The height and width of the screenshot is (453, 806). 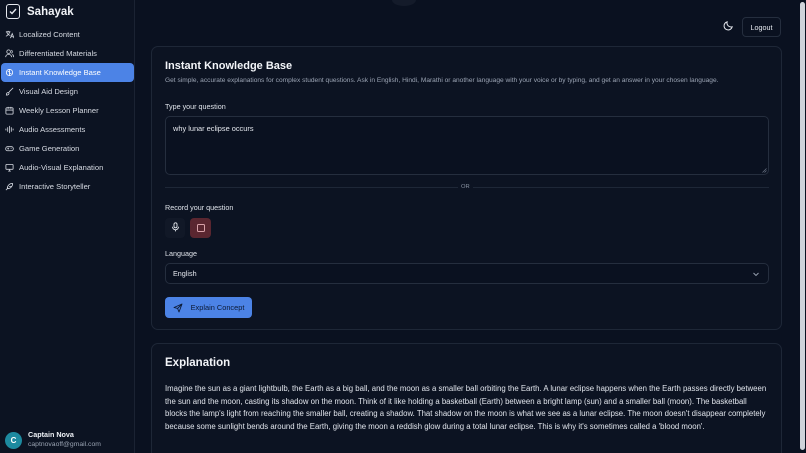 What do you see at coordinates (13, 440) in the screenshot?
I see `avatar: C` at bounding box center [13, 440].